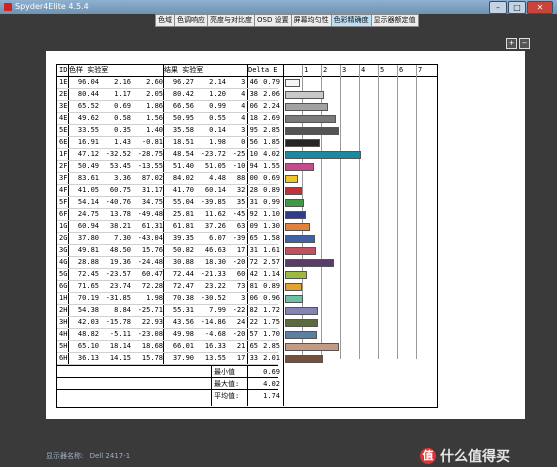 The height and width of the screenshot is (467, 557). Describe the element at coordinates (63, 286) in the screenshot. I see `cell-id: 6G` at that location.